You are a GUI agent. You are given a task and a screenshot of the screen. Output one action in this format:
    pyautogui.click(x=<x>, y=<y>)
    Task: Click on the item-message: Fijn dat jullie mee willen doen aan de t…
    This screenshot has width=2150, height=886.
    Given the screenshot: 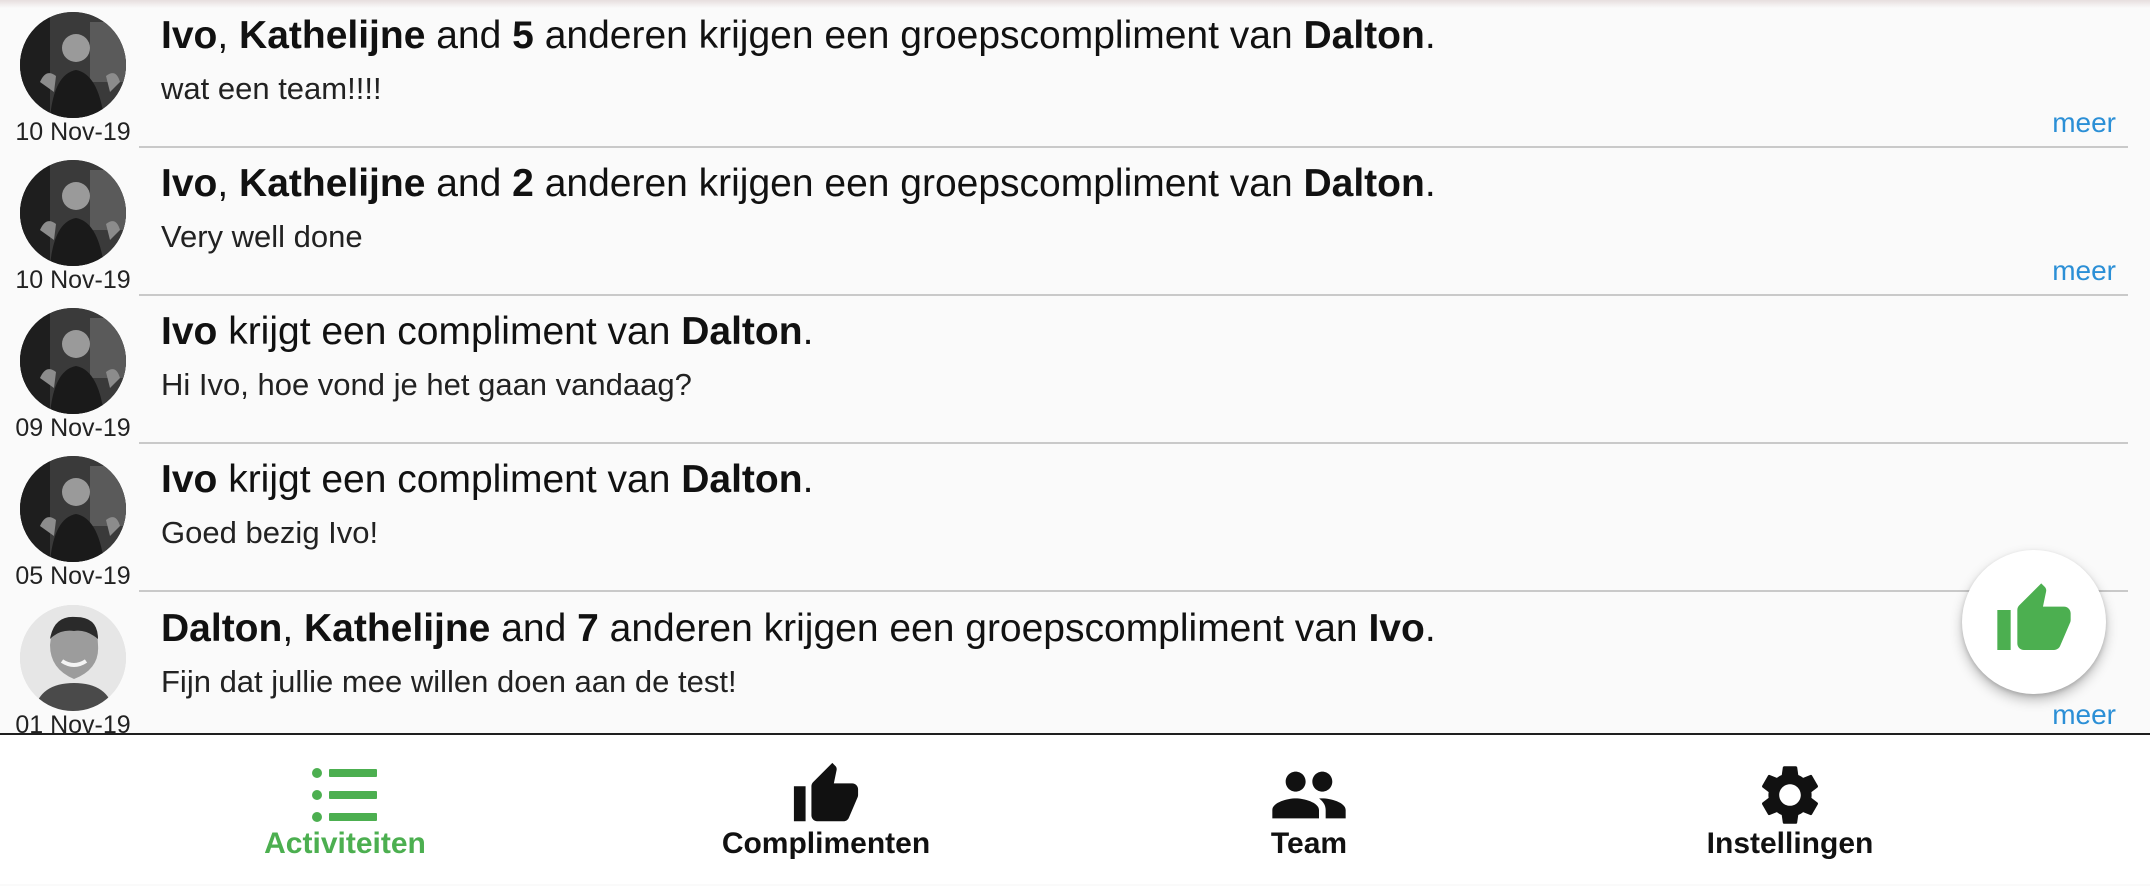 What is the action you would take?
    pyautogui.click(x=449, y=681)
    